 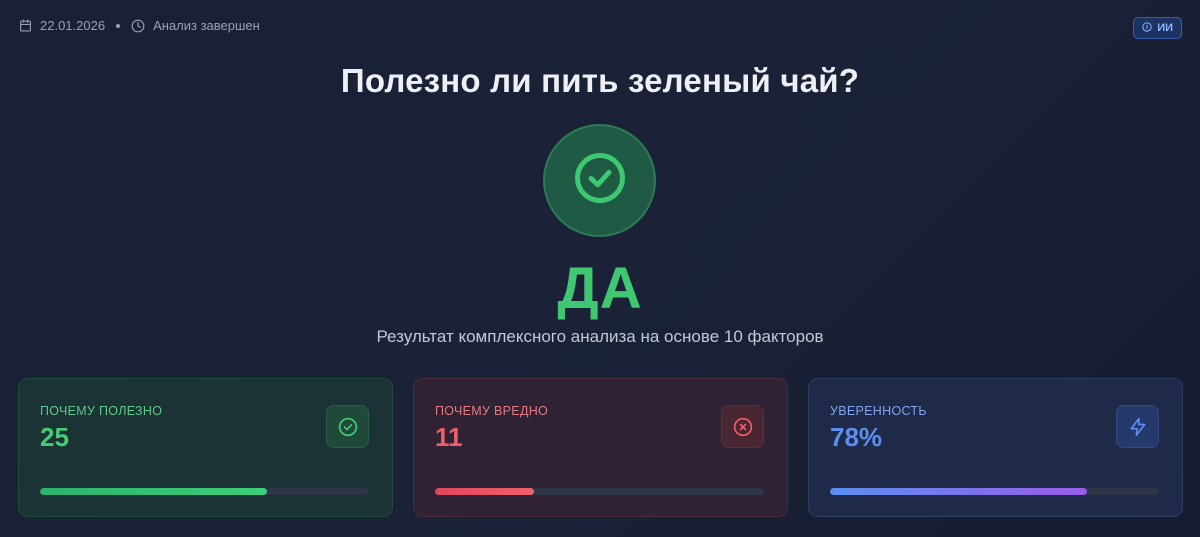 What do you see at coordinates (599, 491) in the screenshot?
I see `cons-progress-bar` at bounding box center [599, 491].